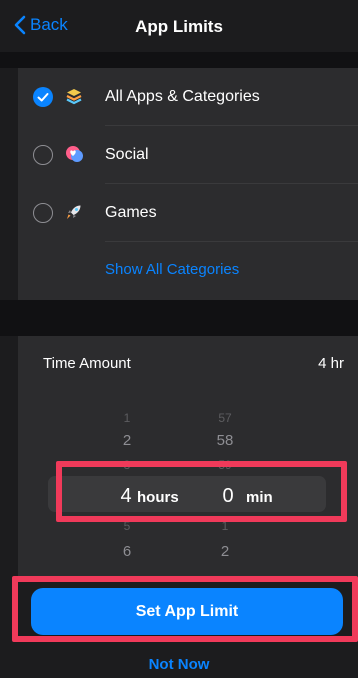 This screenshot has height=678, width=358. Describe the element at coordinates (127, 440) in the screenshot. I see `hours-option: 2` at that location.